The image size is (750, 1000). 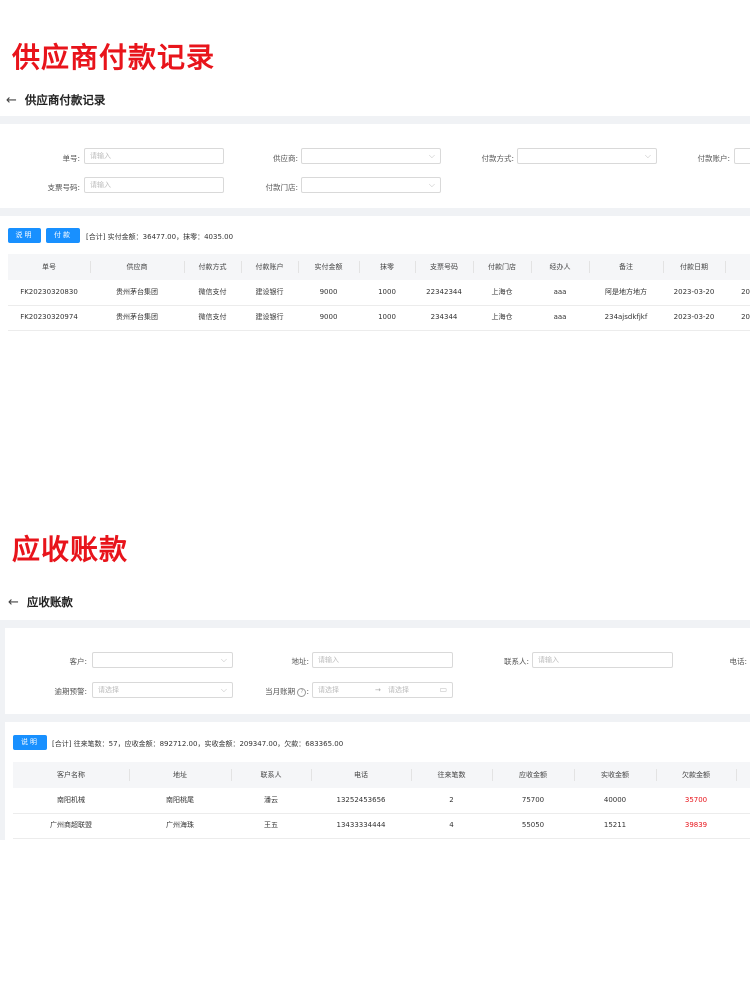 What do you see at coordinates (443, 689) in the screenshot?
I see `calendar-icon: ▭` at bounding box center [443, 689].